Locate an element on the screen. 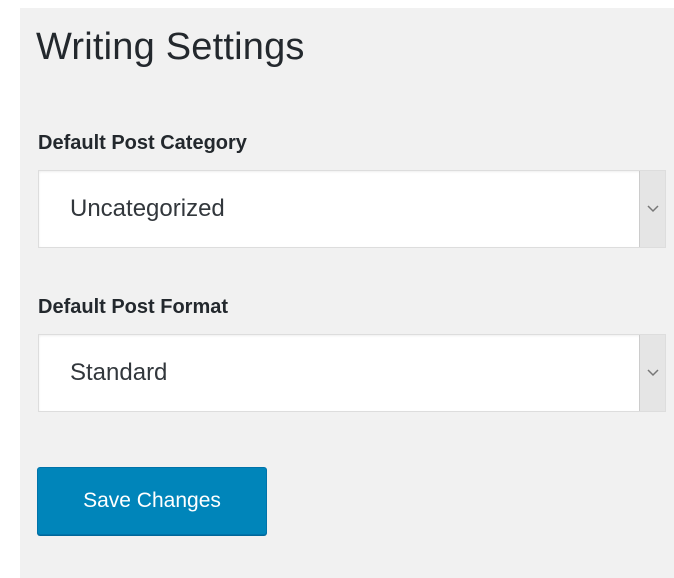 This screenshot has height=578, width=674. default-post-format-label: Default Post Format is located at coordinates (133, 307).